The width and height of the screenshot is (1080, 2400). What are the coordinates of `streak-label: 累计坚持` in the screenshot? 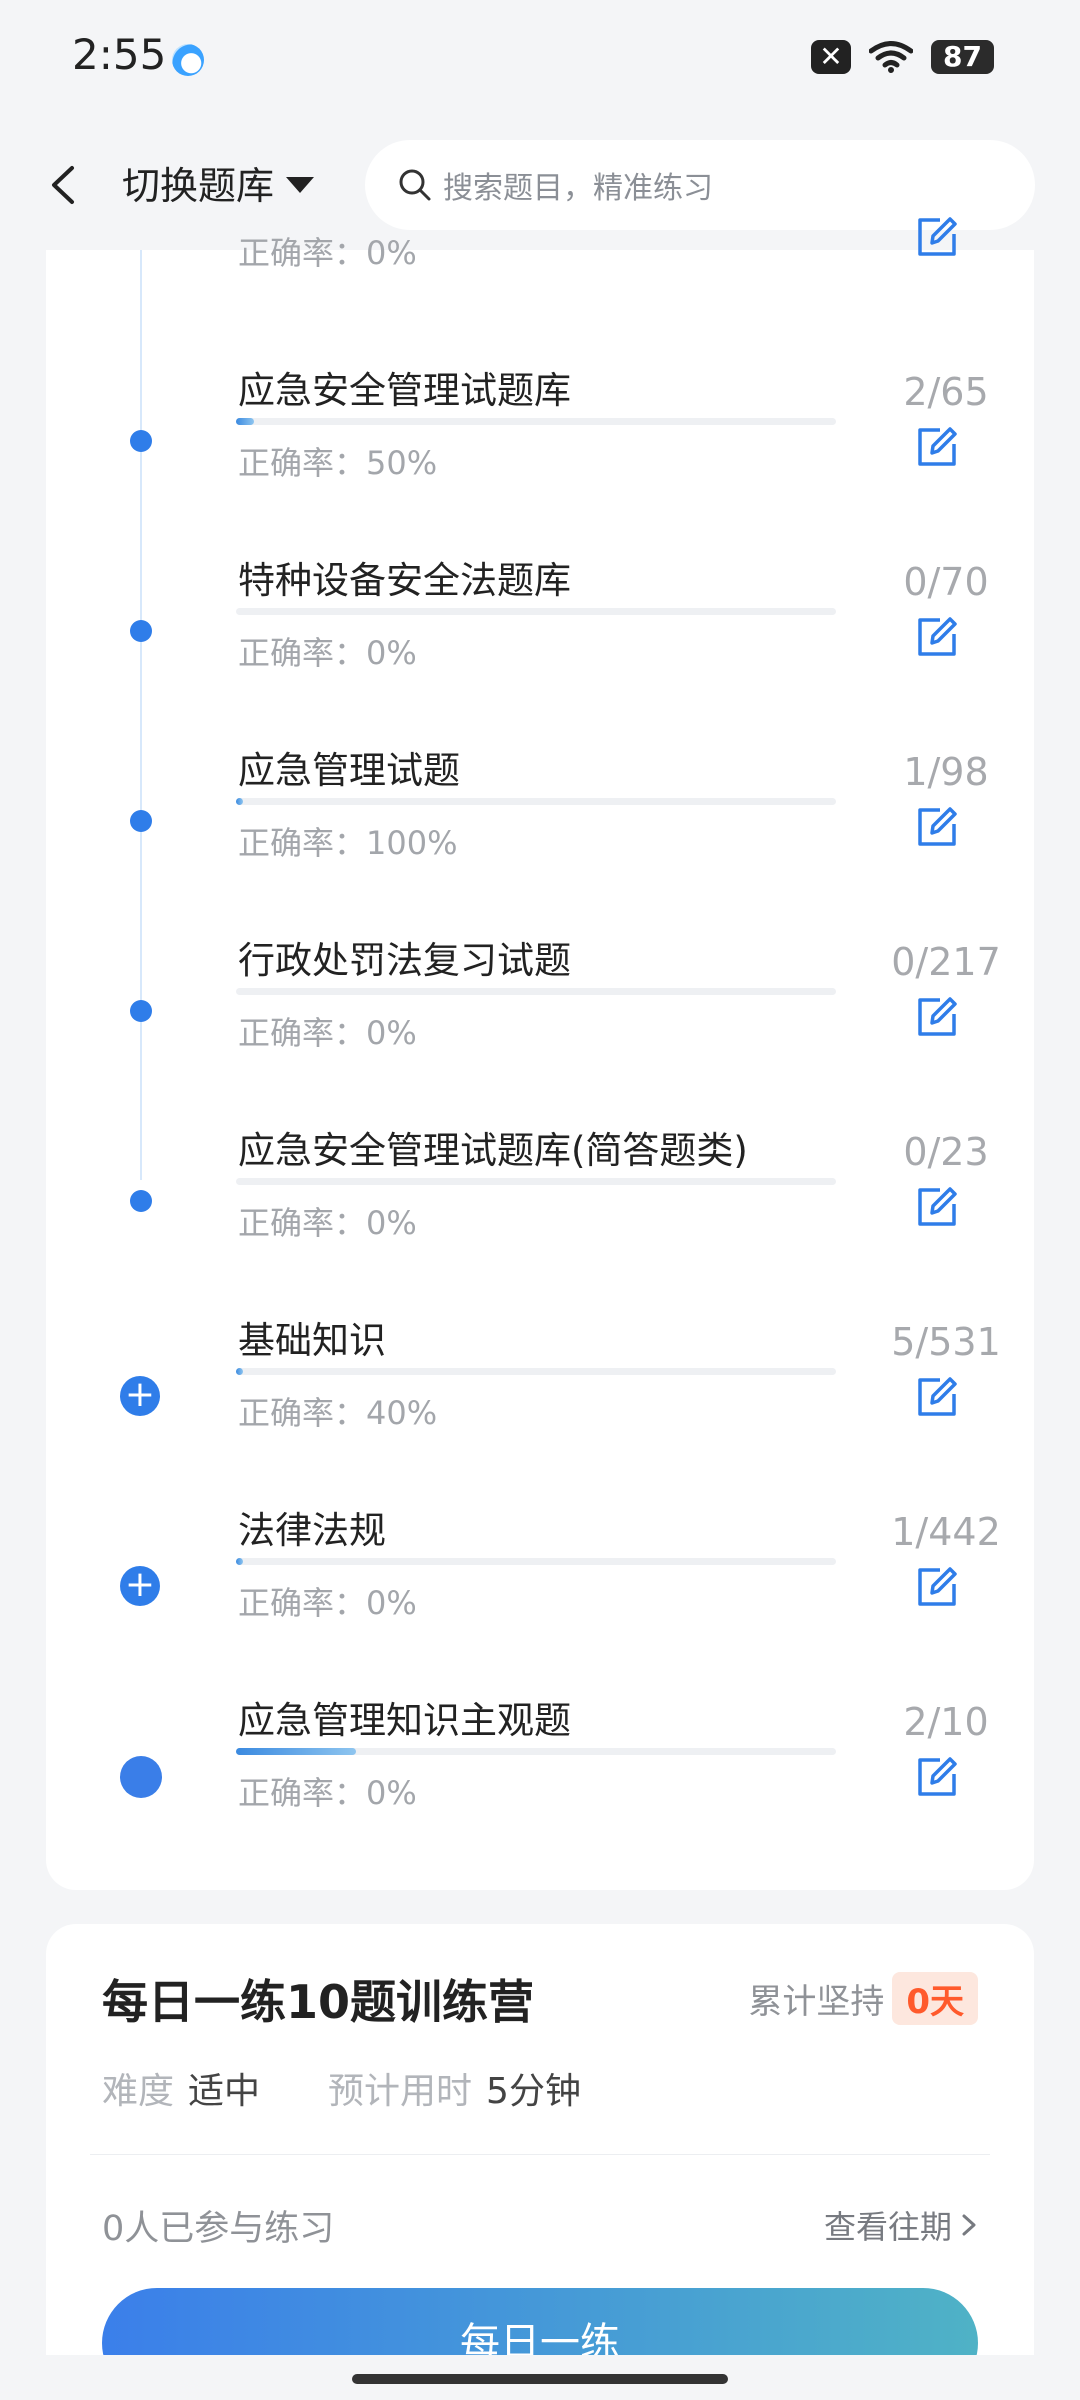 It's located at (816, 2002).